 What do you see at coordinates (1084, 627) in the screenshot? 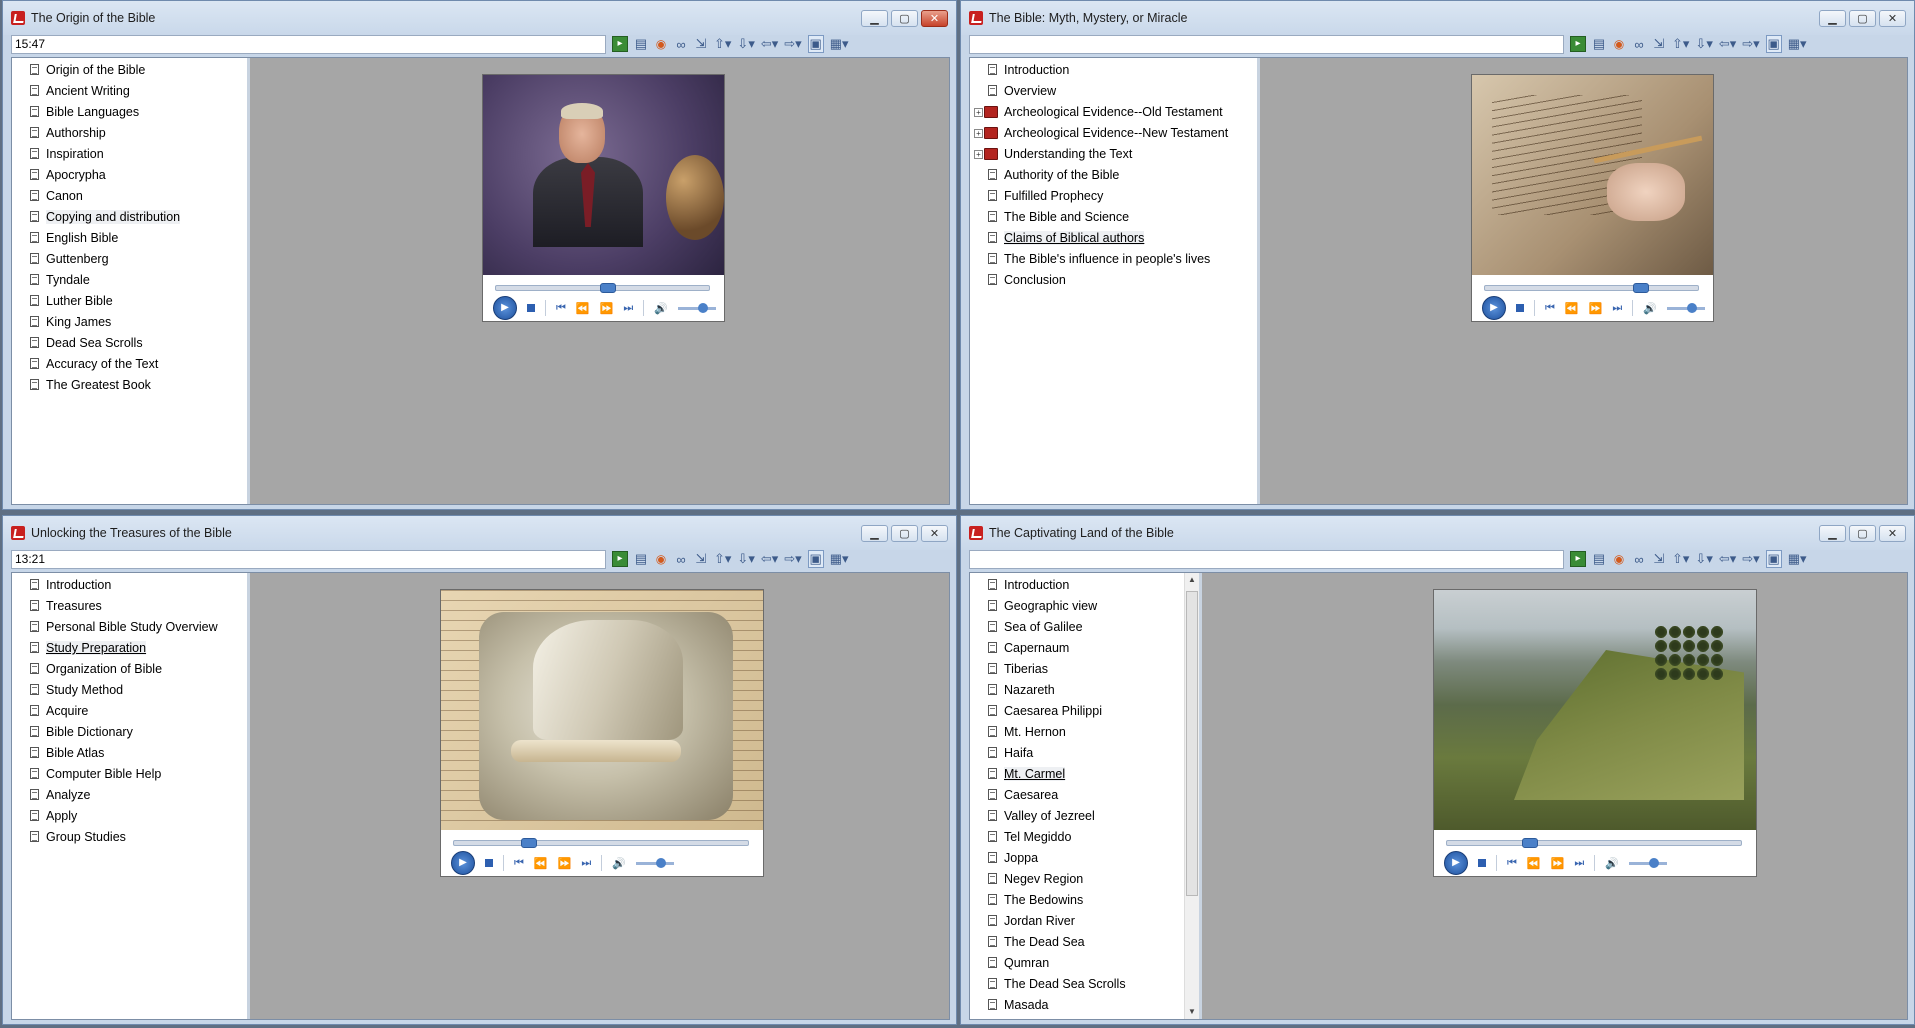
I see `toc-item: Sea of Galilee` at bounding box center [1084, 627].